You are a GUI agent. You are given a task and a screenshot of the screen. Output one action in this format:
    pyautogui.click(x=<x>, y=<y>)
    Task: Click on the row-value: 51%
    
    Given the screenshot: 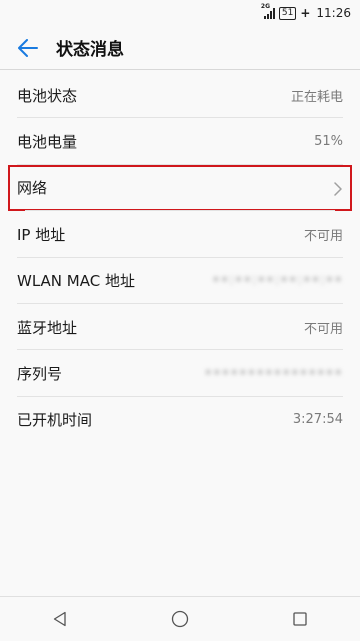 What is the action you would take?
    pyautogui.click(x=328, y=142)
    